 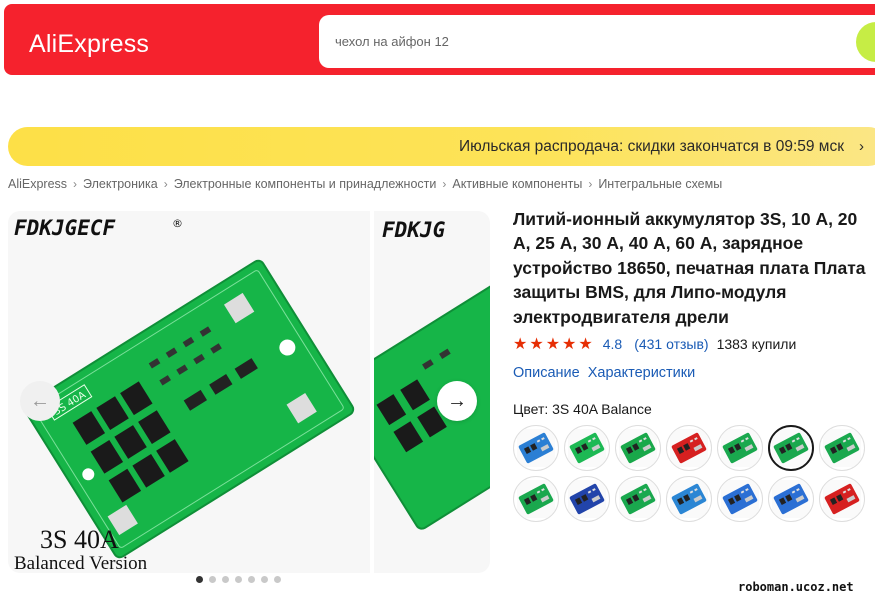 I want to click on watermark: roboman.ucoz.net, so click(x=796, y=587).